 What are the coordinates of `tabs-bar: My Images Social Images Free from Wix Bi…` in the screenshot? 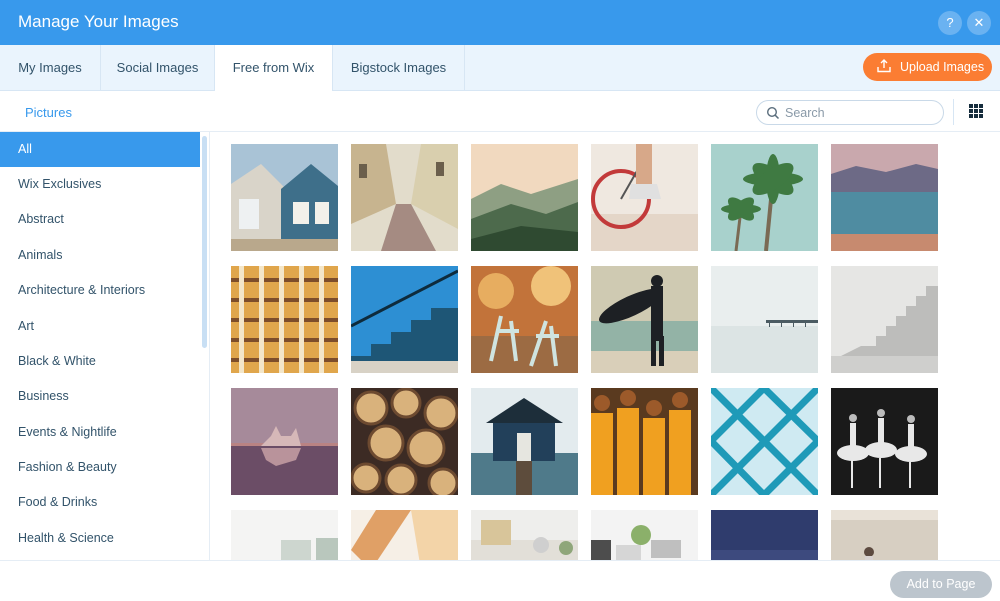 It's located at (500, 68).